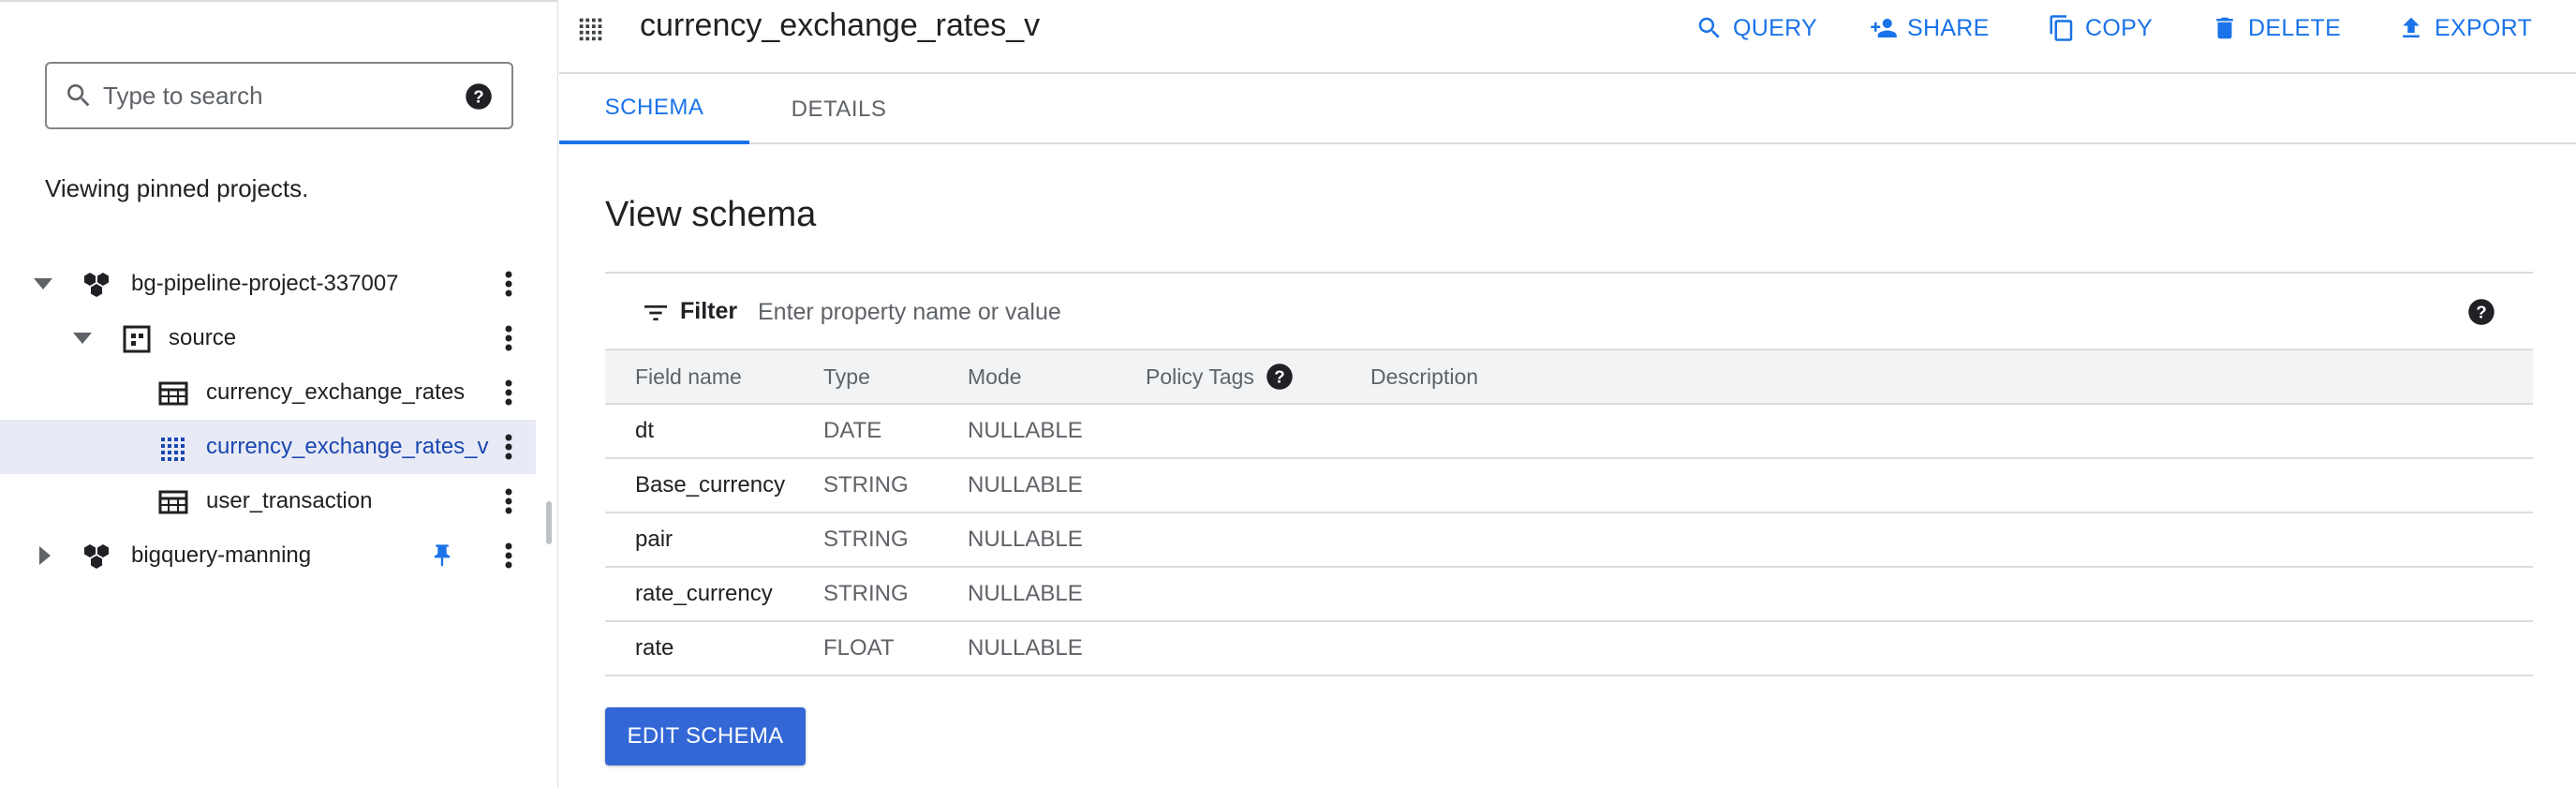  I want to click on section-title: View schema, so click(711, 215).